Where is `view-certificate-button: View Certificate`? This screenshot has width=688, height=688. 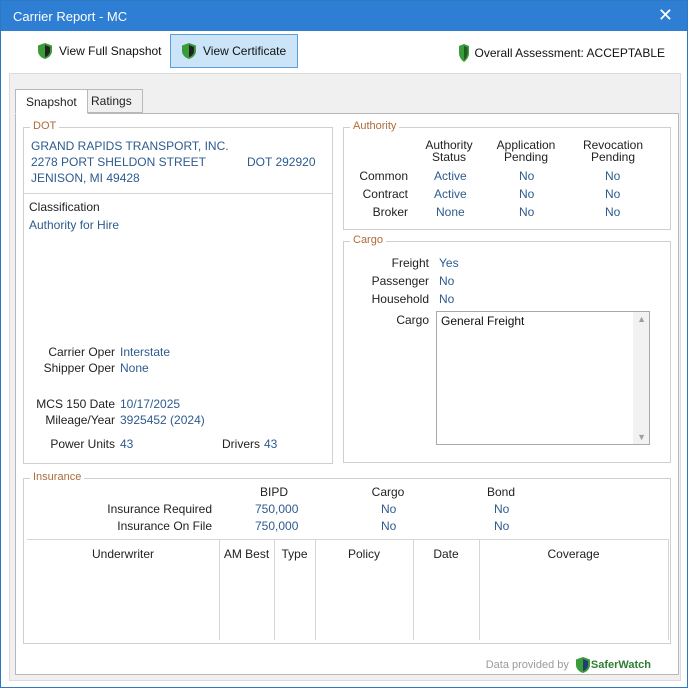
view-certificate-button: View Certificate is located at coordinates (234, 51).